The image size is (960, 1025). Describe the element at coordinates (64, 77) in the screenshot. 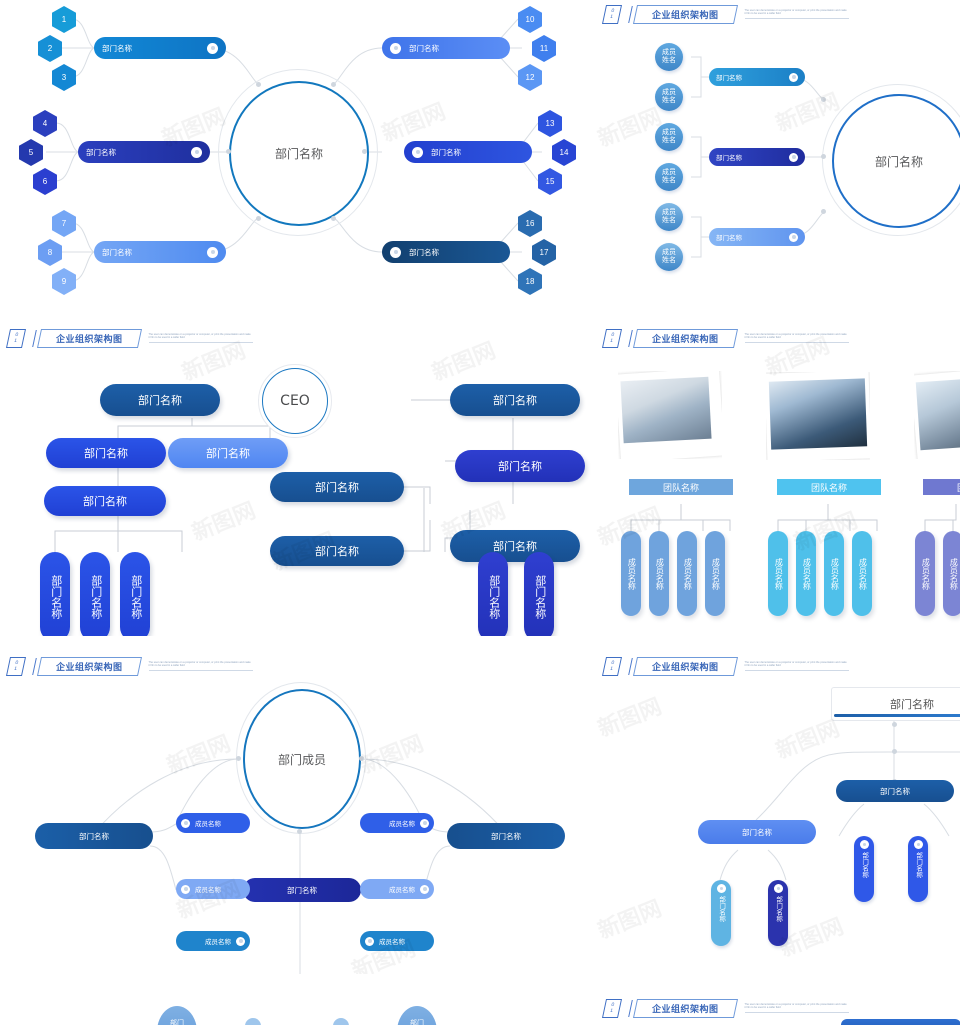

I see `hex-label: 3` at that location.